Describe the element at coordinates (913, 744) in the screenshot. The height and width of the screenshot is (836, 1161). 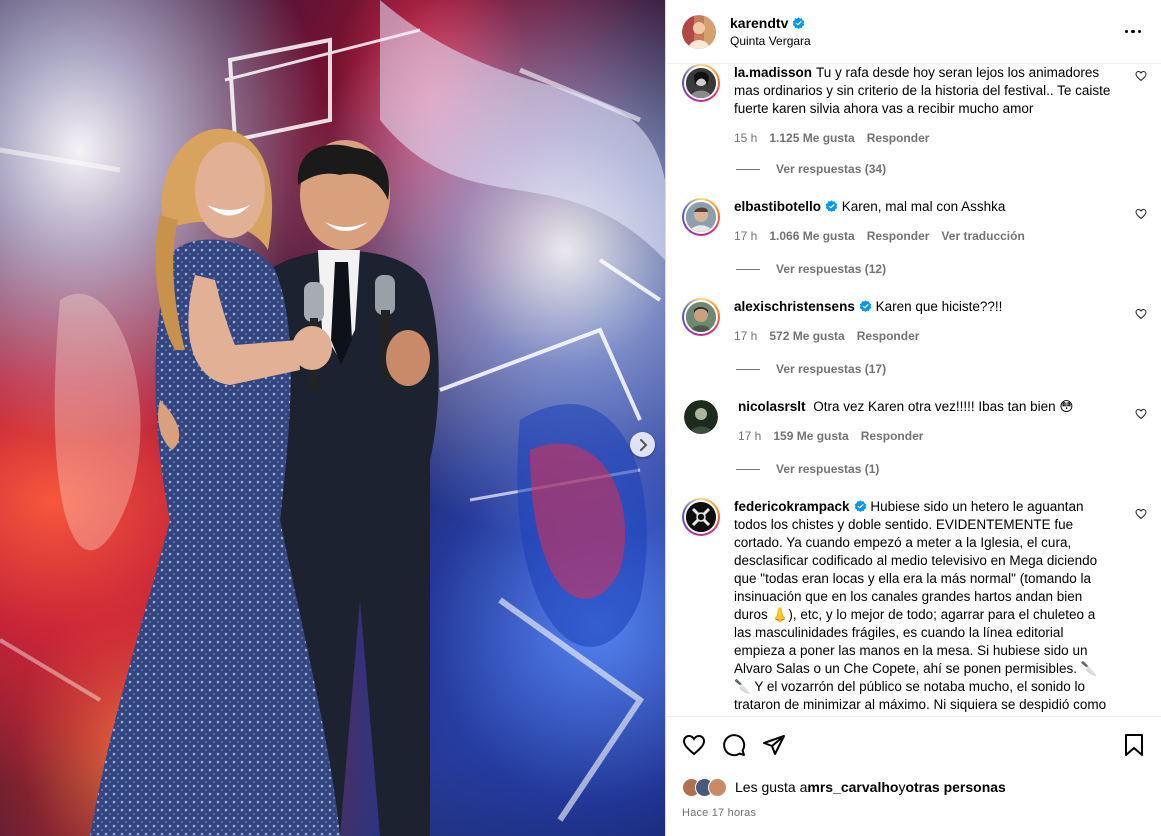
I see `post-actions-bar` at that location.